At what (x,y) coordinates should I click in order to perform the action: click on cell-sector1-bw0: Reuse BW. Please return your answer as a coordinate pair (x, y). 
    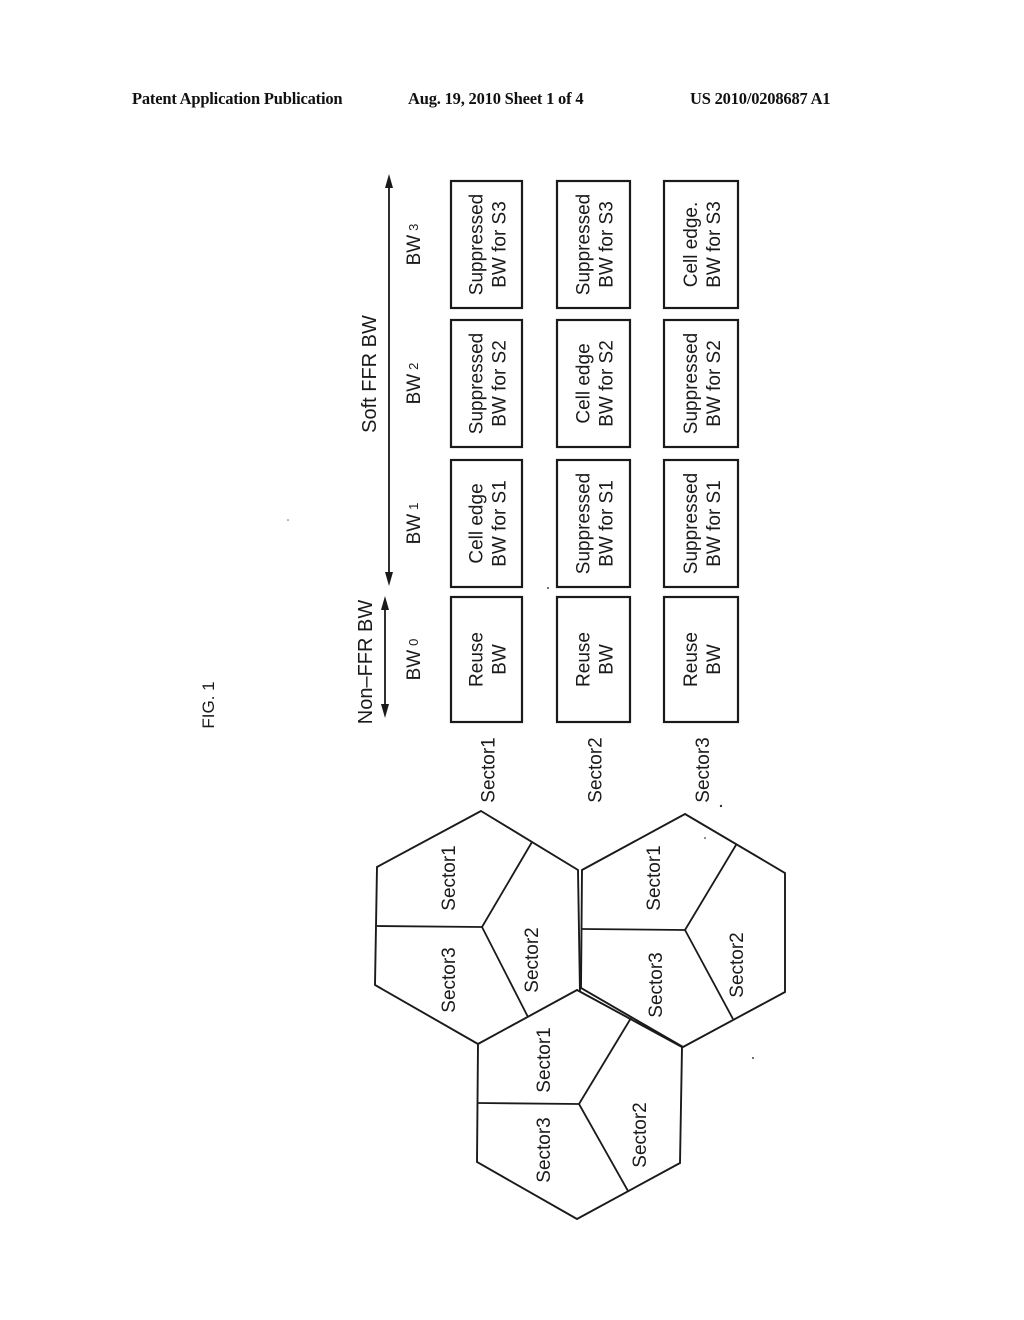
    Looking at the image, I should click on (486, 659).